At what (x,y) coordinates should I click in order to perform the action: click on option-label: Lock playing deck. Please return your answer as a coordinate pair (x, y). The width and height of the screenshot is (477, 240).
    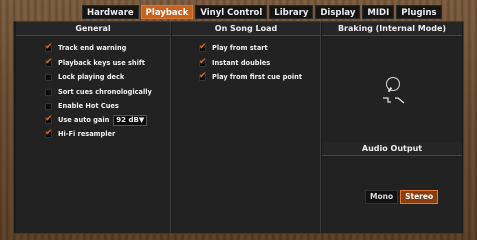
    Looking at the image, I should click on (91, 77).